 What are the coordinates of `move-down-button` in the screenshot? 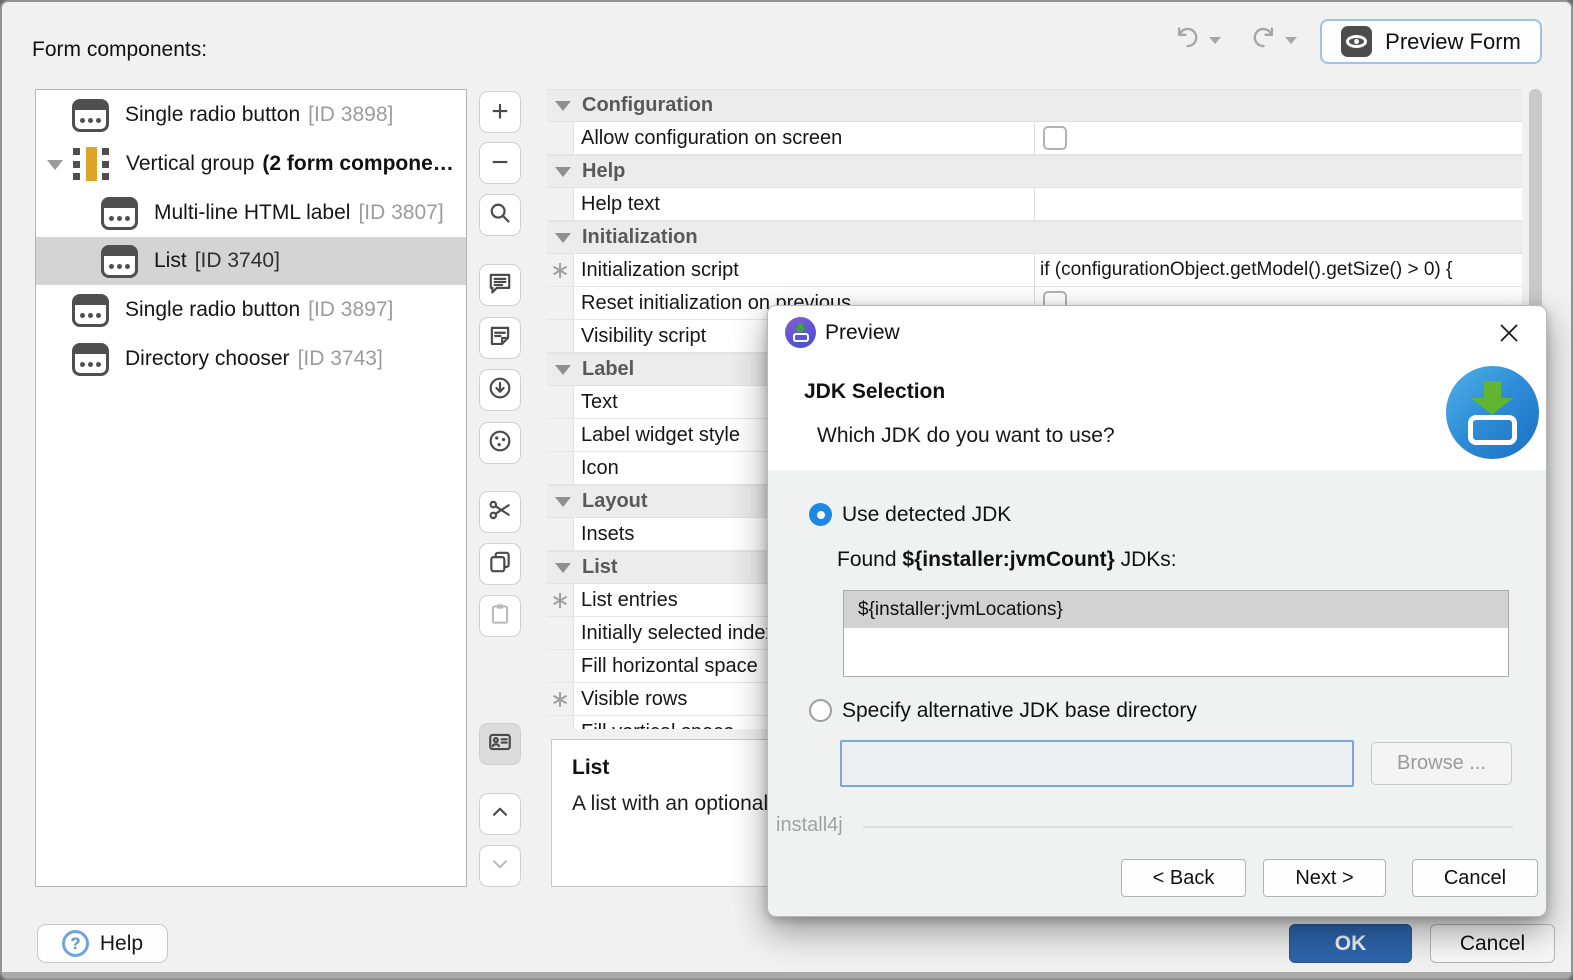 It's located at (500, 866).